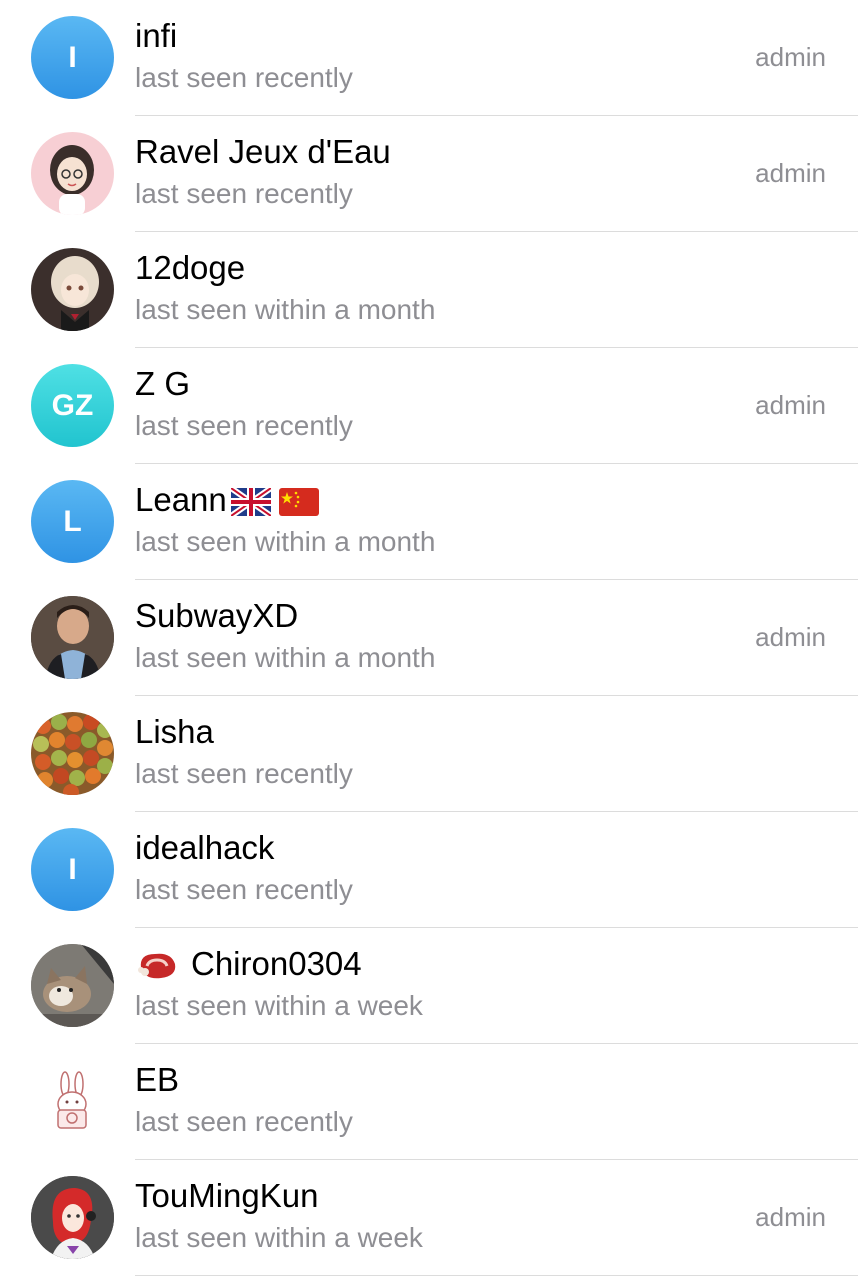 Image resolution: width=858 pixels, height=1280 pixels. What do you see at coordinates (263, 151) in the screenshot?
I see `member-name: Ravel Jeux d'Eau` at bounding box center [263, 151].